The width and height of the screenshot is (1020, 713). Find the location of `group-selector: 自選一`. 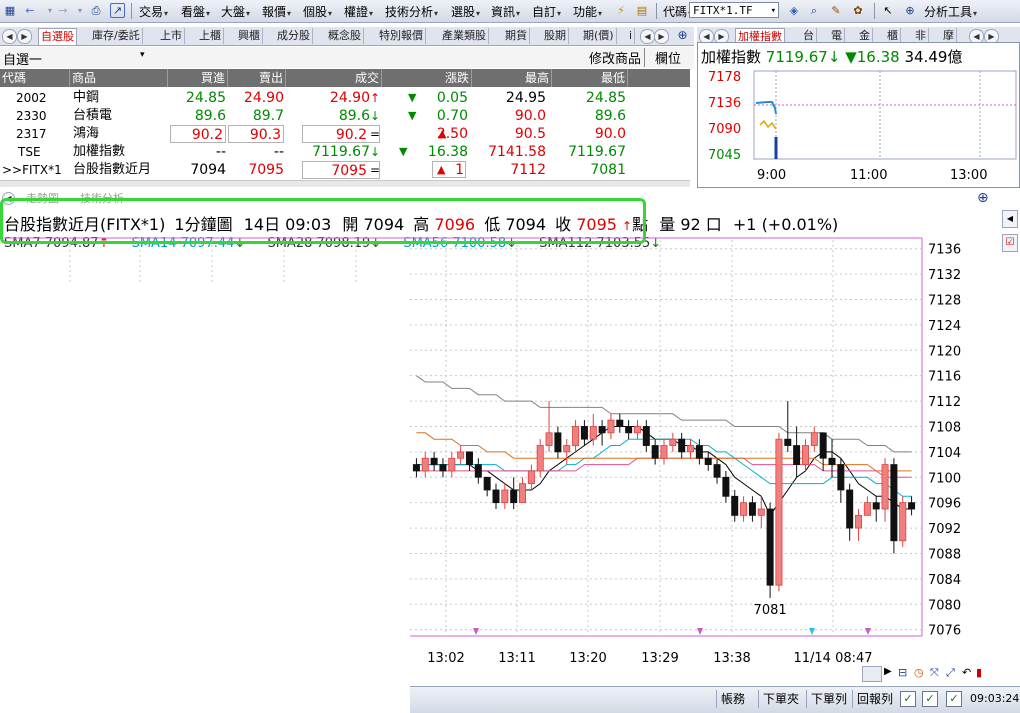

group-selector: 自選一 is located at coordinates (22, 58).